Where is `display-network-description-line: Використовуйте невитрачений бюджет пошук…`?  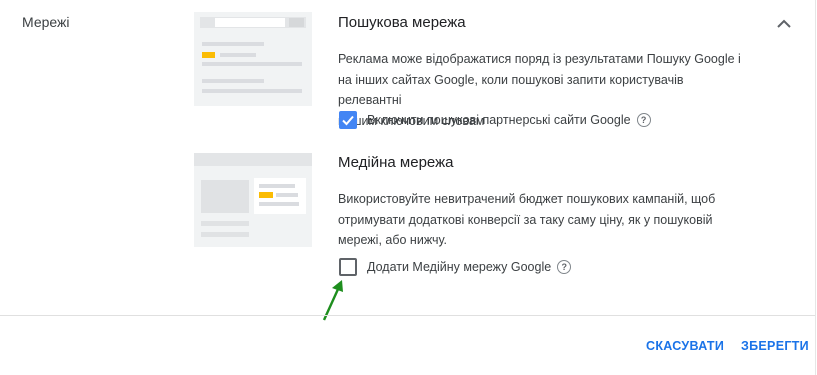 display-network-description-line: Використовуйте невитрачений бюджет пошук… is located at coordinates (527, 199).